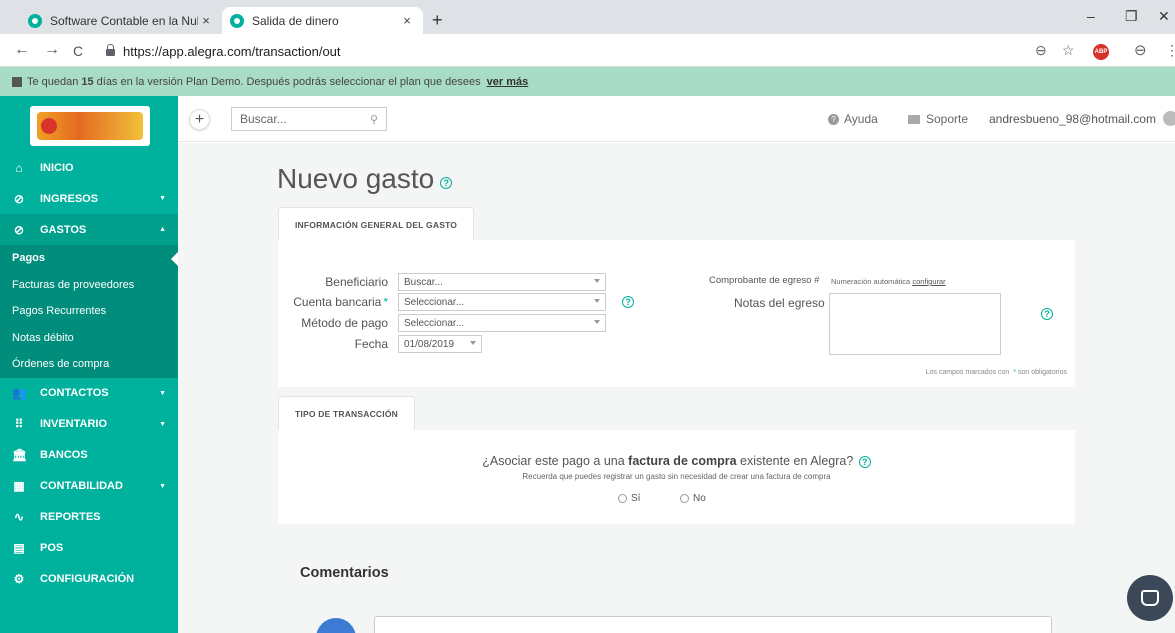  Describe the element at coordinates (871, 281) in the screenshot. I see `comprobante-text: Numeración automática` at that location.